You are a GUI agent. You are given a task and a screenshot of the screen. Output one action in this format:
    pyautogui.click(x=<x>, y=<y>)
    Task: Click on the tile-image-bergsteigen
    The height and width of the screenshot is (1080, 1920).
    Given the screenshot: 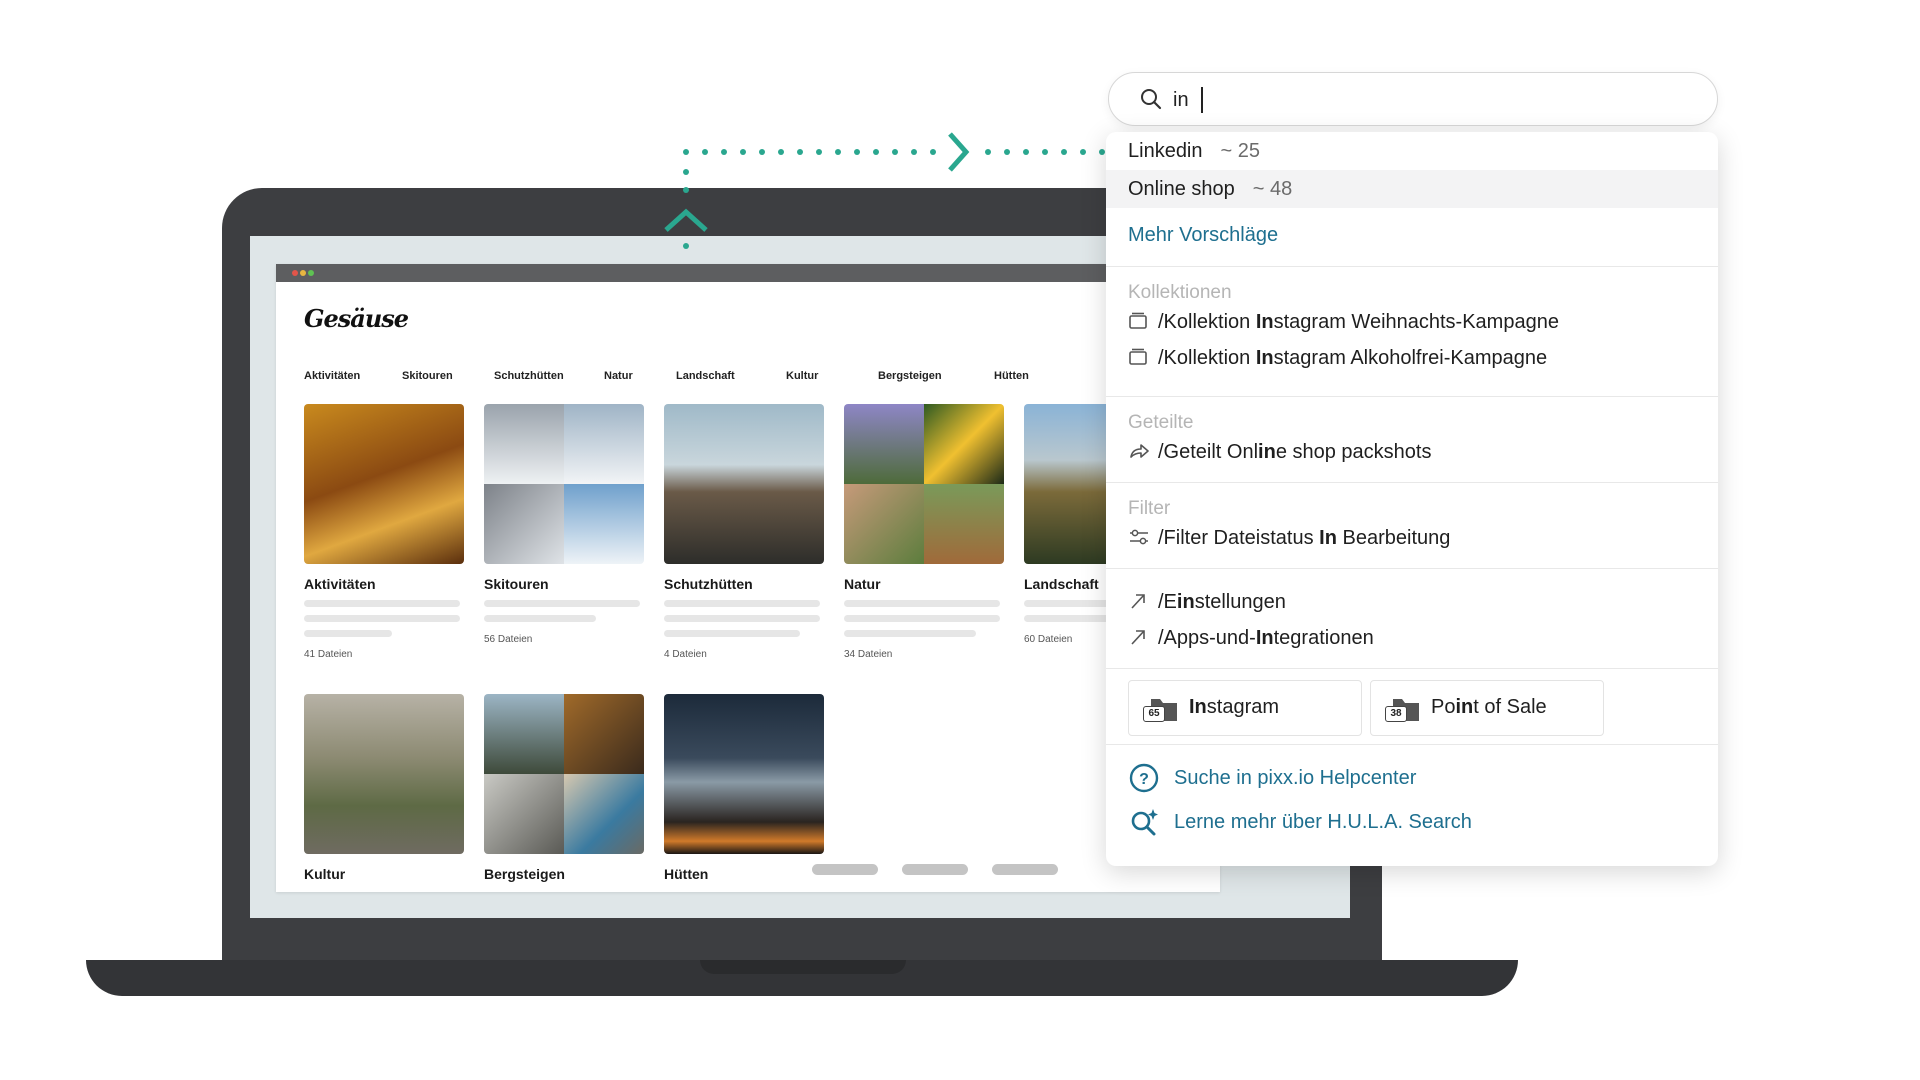 What is the action you would take?
    pyautogui.click(x=564, y=774)
    